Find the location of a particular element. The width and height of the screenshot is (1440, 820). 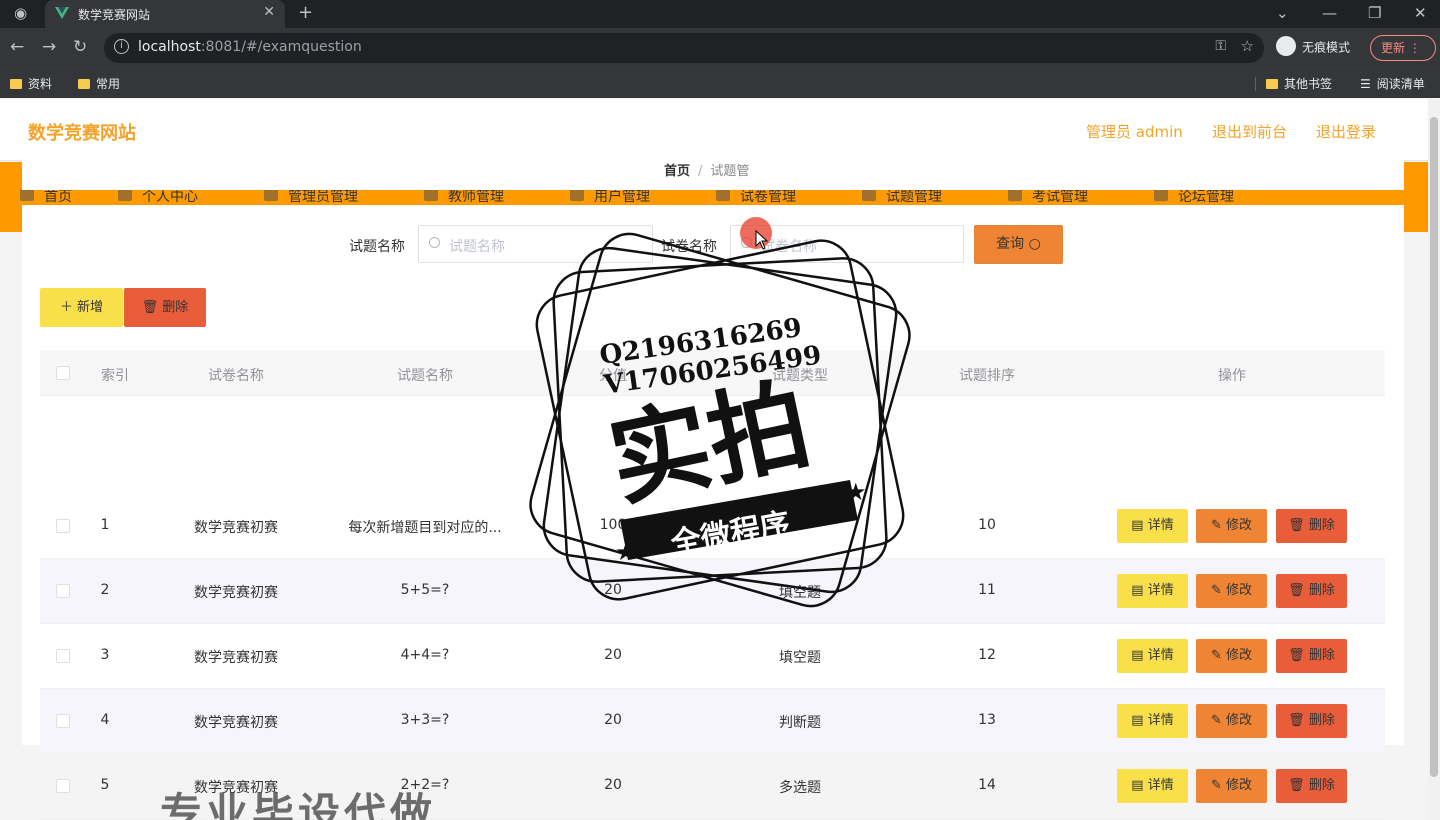

vue-logo-icon is located at coordinates (62, 13).